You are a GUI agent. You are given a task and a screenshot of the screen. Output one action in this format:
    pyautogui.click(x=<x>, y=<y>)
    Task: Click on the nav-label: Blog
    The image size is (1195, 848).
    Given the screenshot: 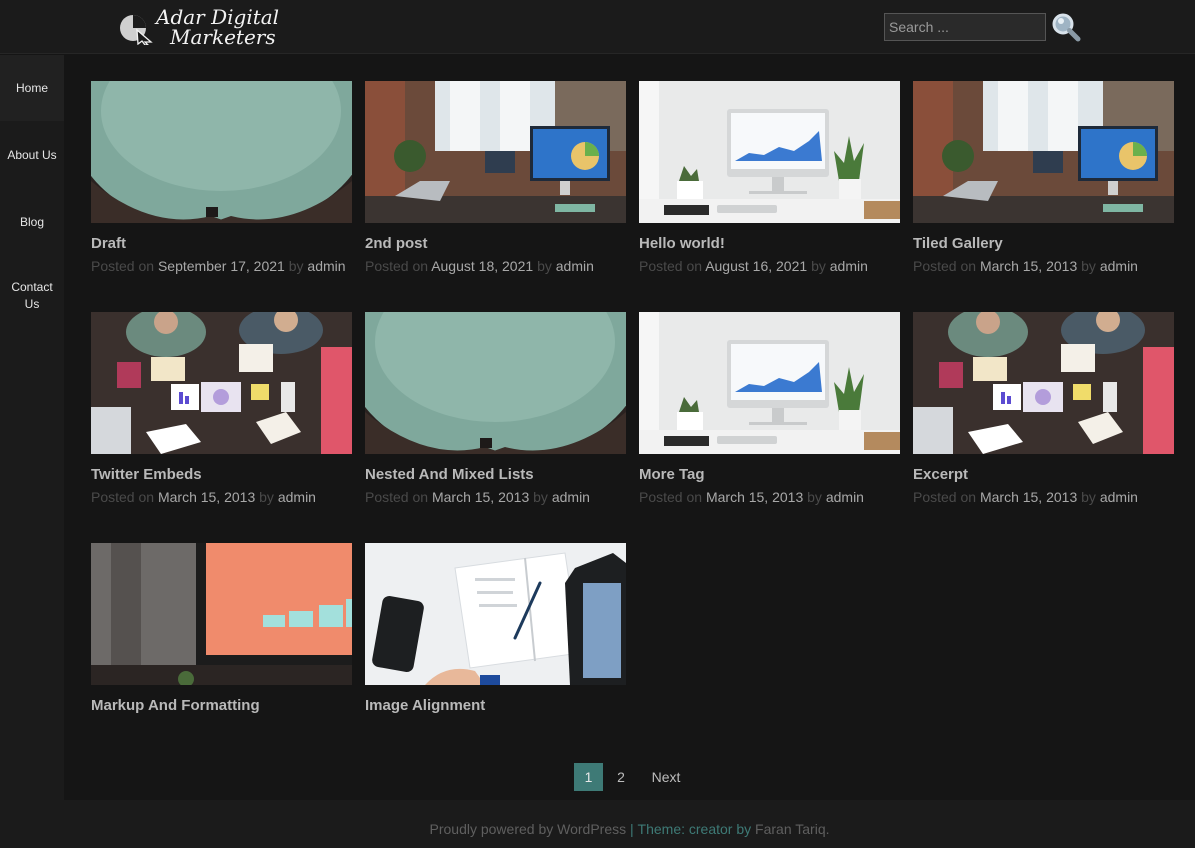 What is the action you would take?
    pyautogui.click(x=32, y=221)
    